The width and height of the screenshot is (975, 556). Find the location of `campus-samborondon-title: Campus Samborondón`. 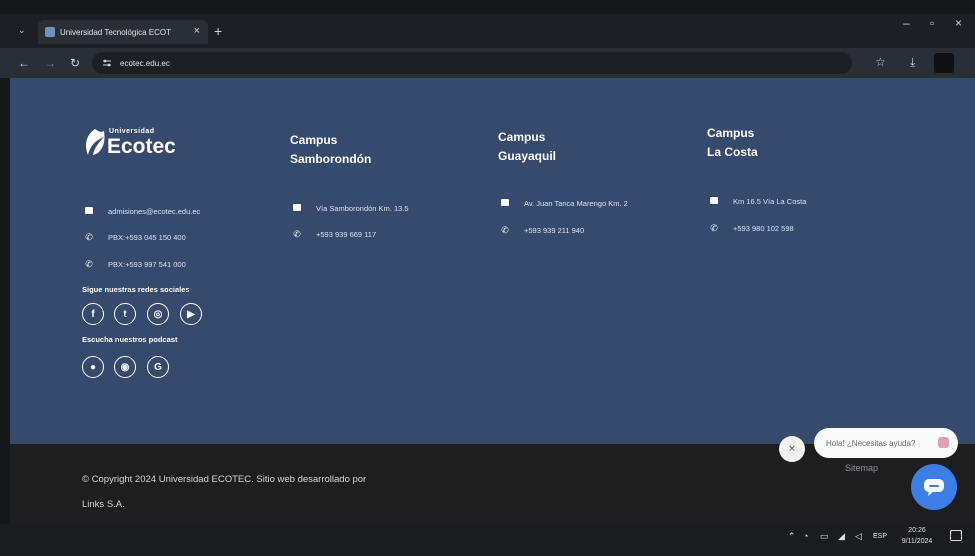

campus-samborondon-title: Campus Samborondón is located at coordinates (331, 149).